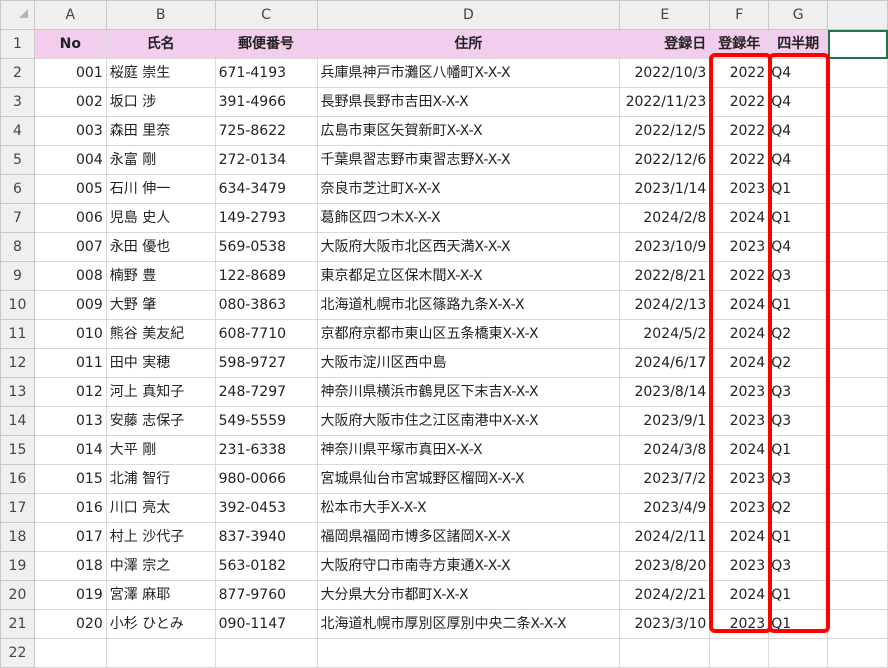 This screenshot has height=668, width=888. Describe the element at coordinates (739, 15) in the screenshot. I see `column-header-f: F` at that location.